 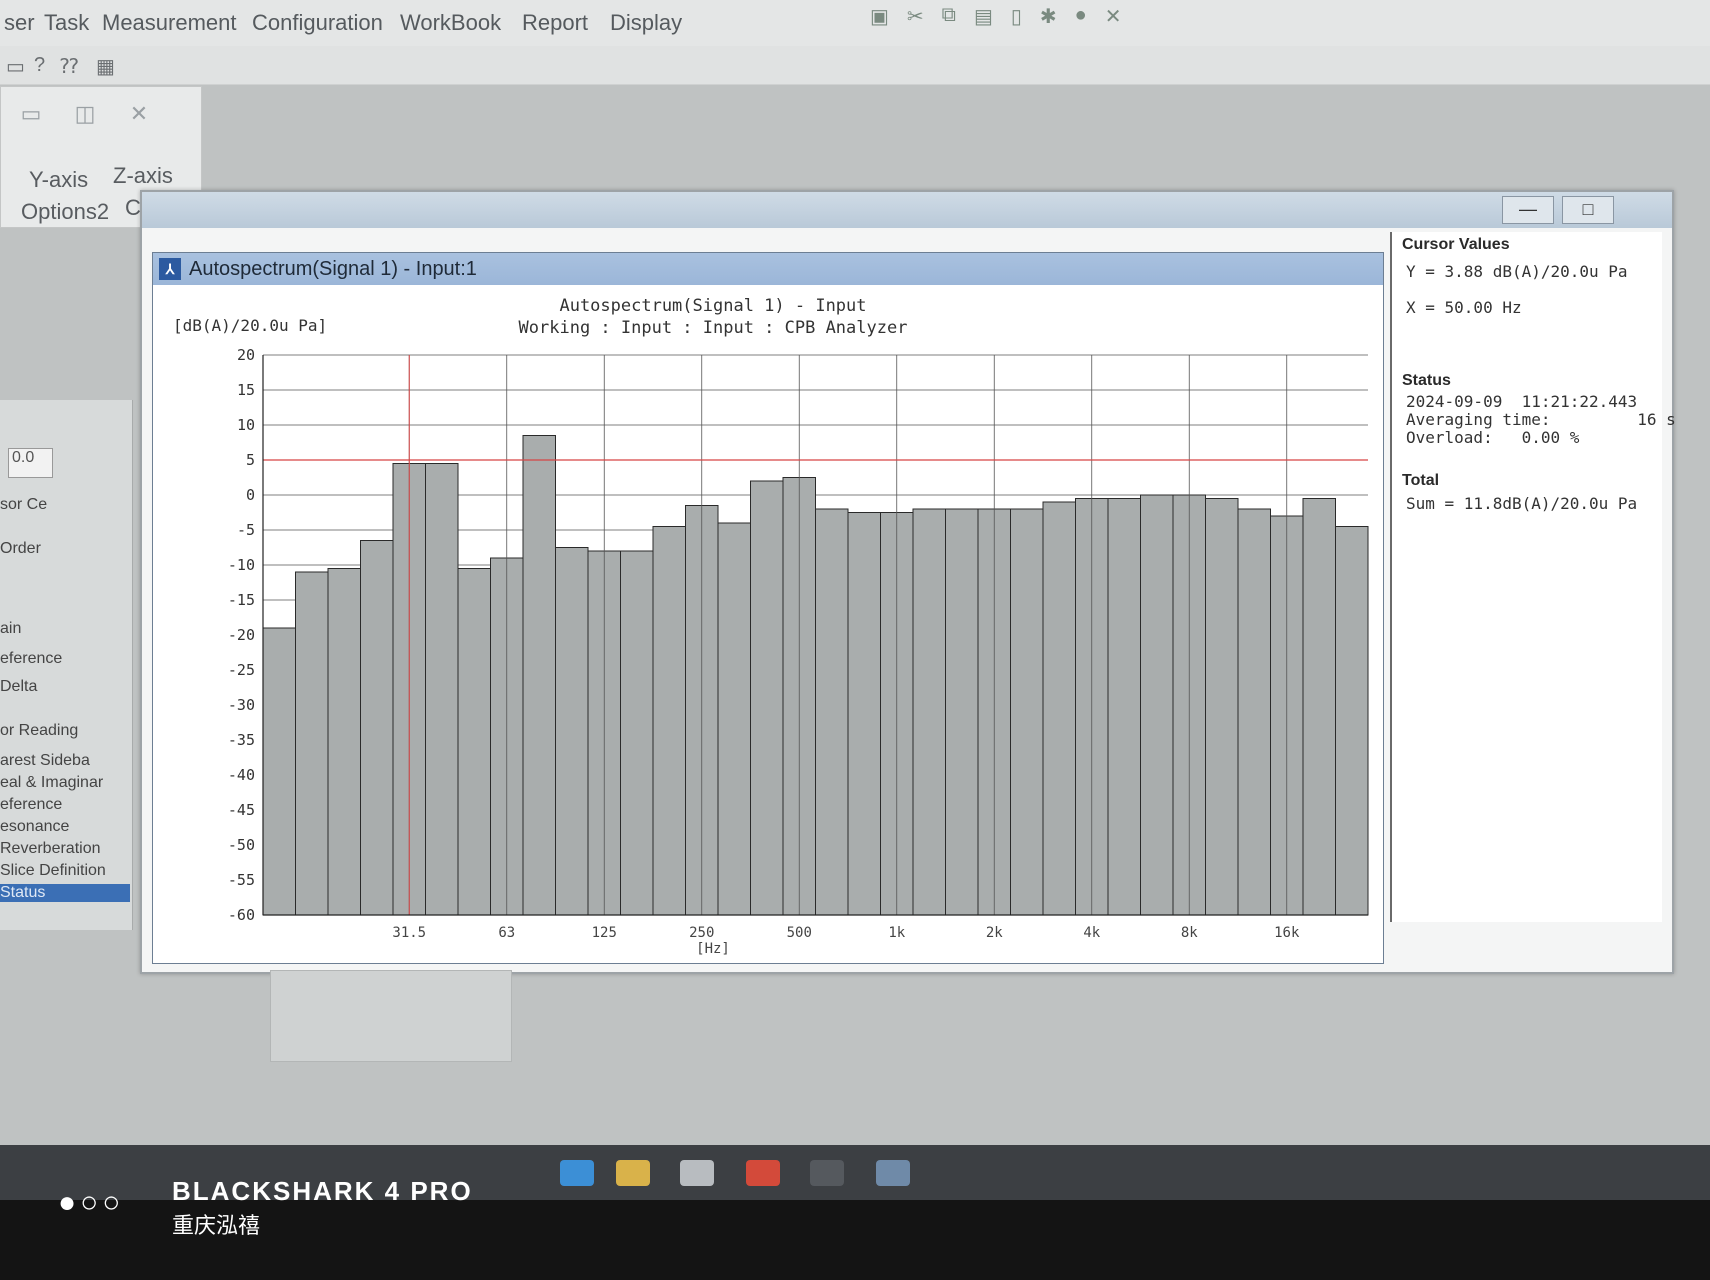 What do you see at coordinates (105, 66) in the screenshot?
I see `grid-icon: ▦` at bounding box center [105, 66].